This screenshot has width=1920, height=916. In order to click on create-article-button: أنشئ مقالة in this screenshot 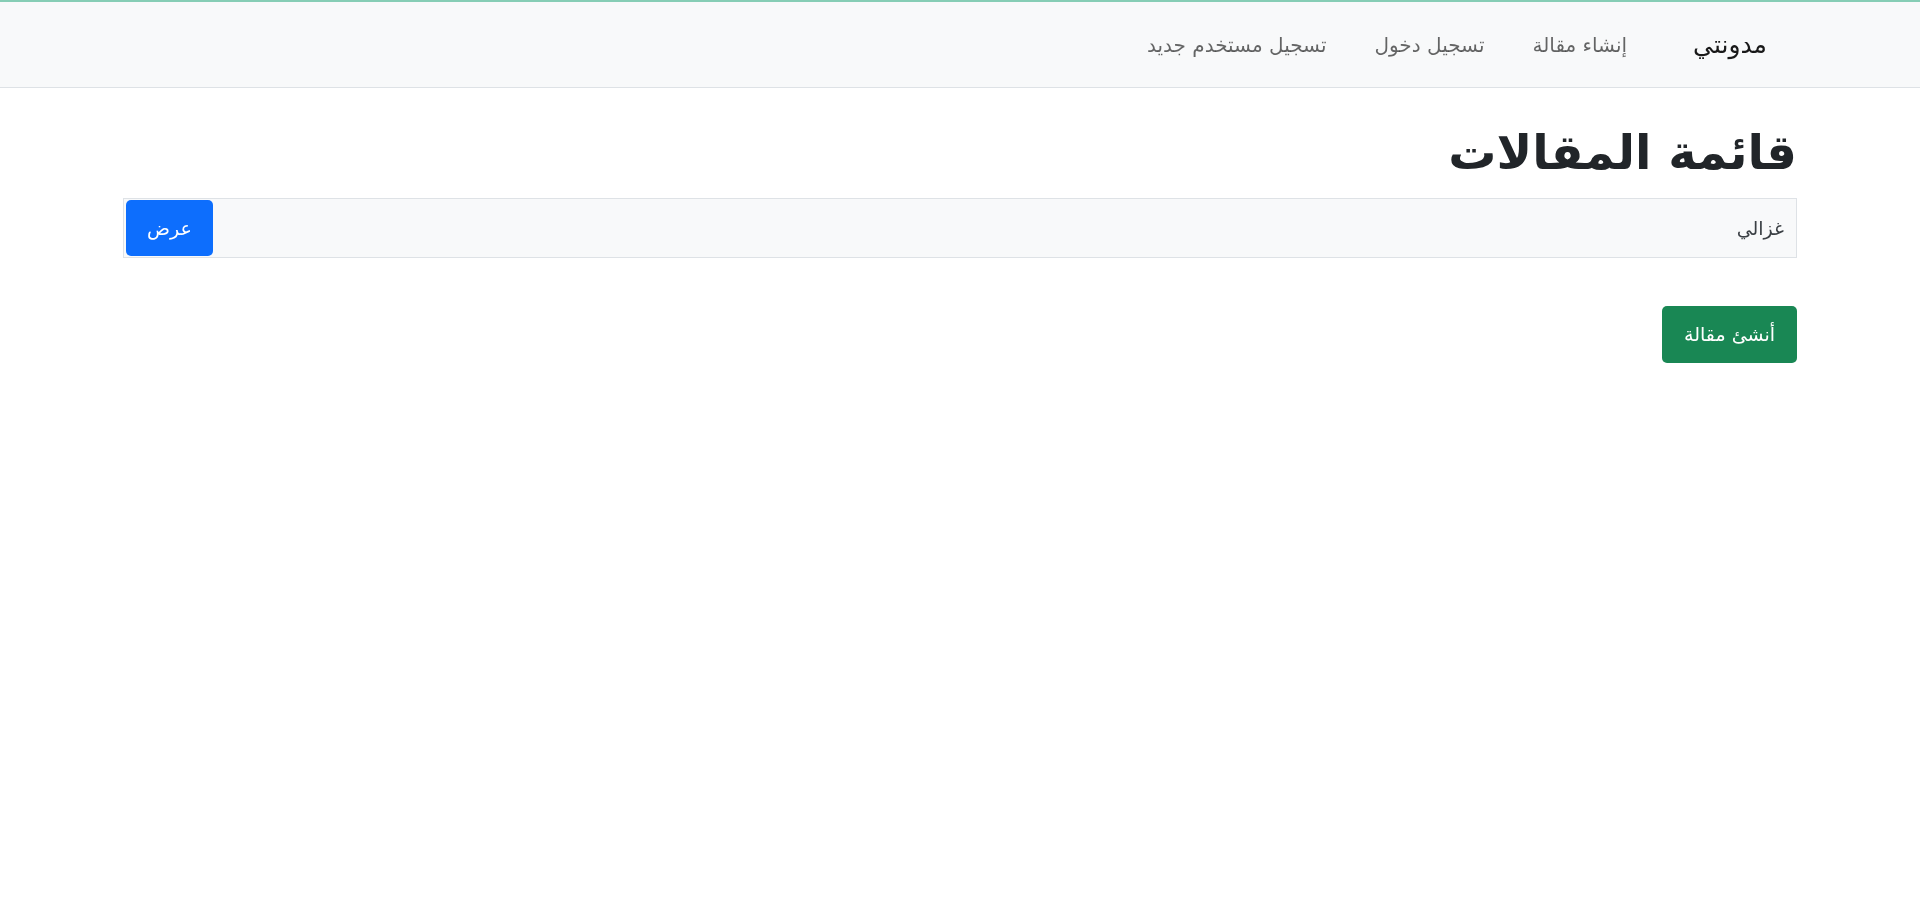, I will do `click(1729, 334)`.